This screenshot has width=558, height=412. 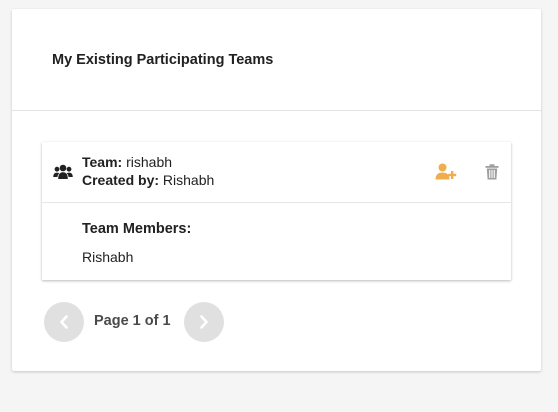 I want to click on add-member-button, so click(x=446, y=172).